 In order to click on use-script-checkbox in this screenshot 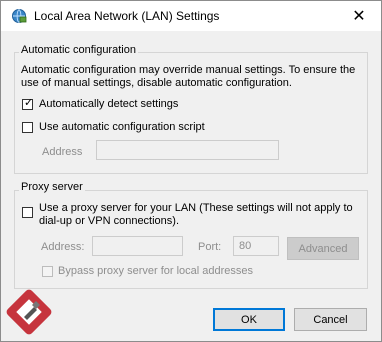, I will do `click(27, 127)`.